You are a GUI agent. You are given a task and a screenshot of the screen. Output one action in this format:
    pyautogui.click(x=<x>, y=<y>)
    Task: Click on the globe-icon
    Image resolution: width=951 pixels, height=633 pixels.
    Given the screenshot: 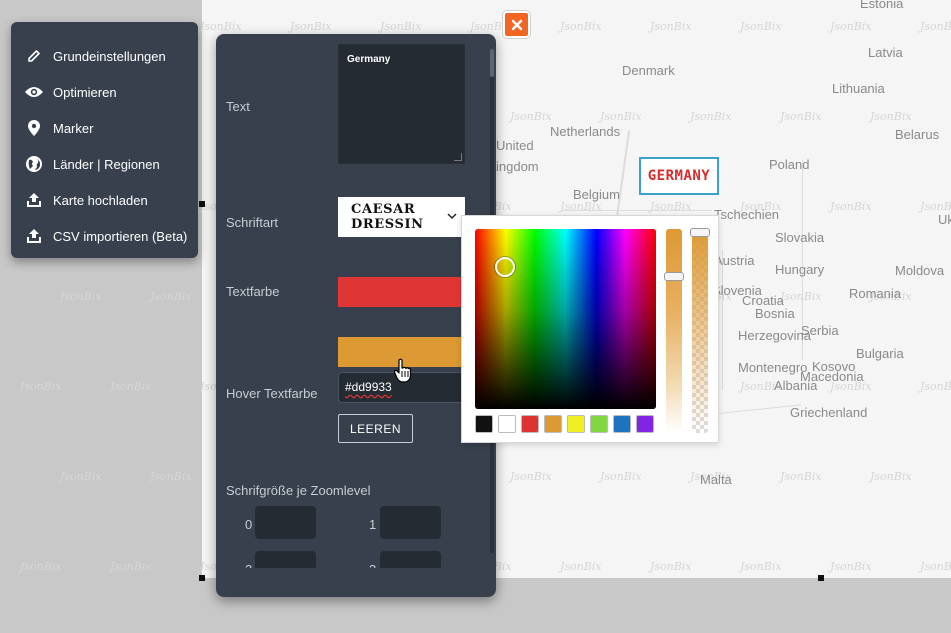 What is the action you would take?
    pyautogui.click(x=34, y=164)
    